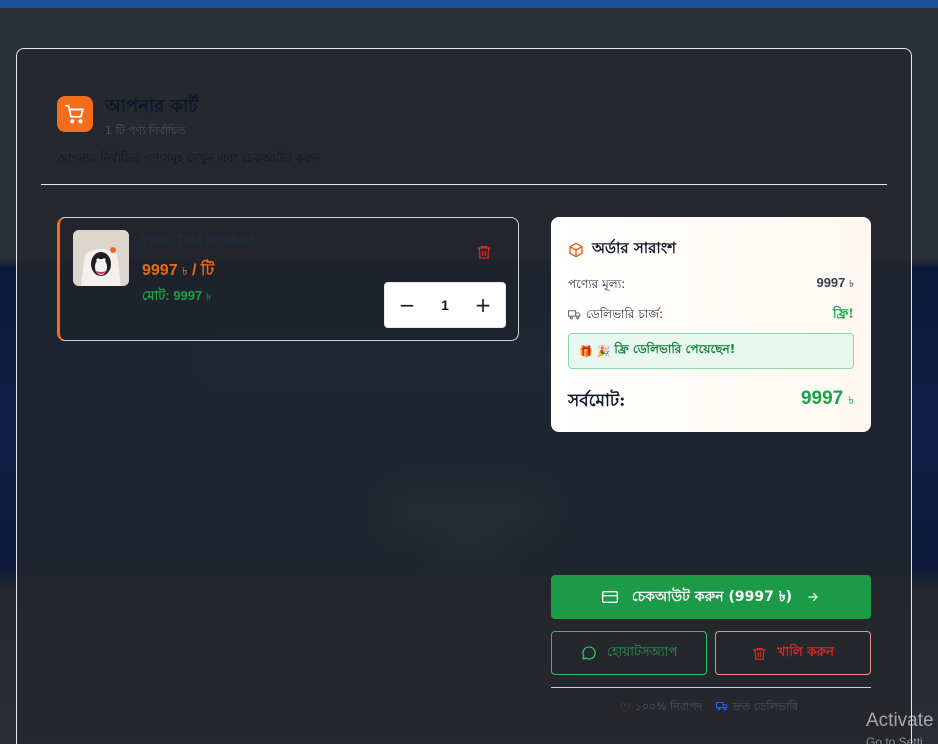 This screenshot has width=938, height=744. Describe the element at coordinates (160, 270) in the screenshot. I see `price-value: 9997` at that location.